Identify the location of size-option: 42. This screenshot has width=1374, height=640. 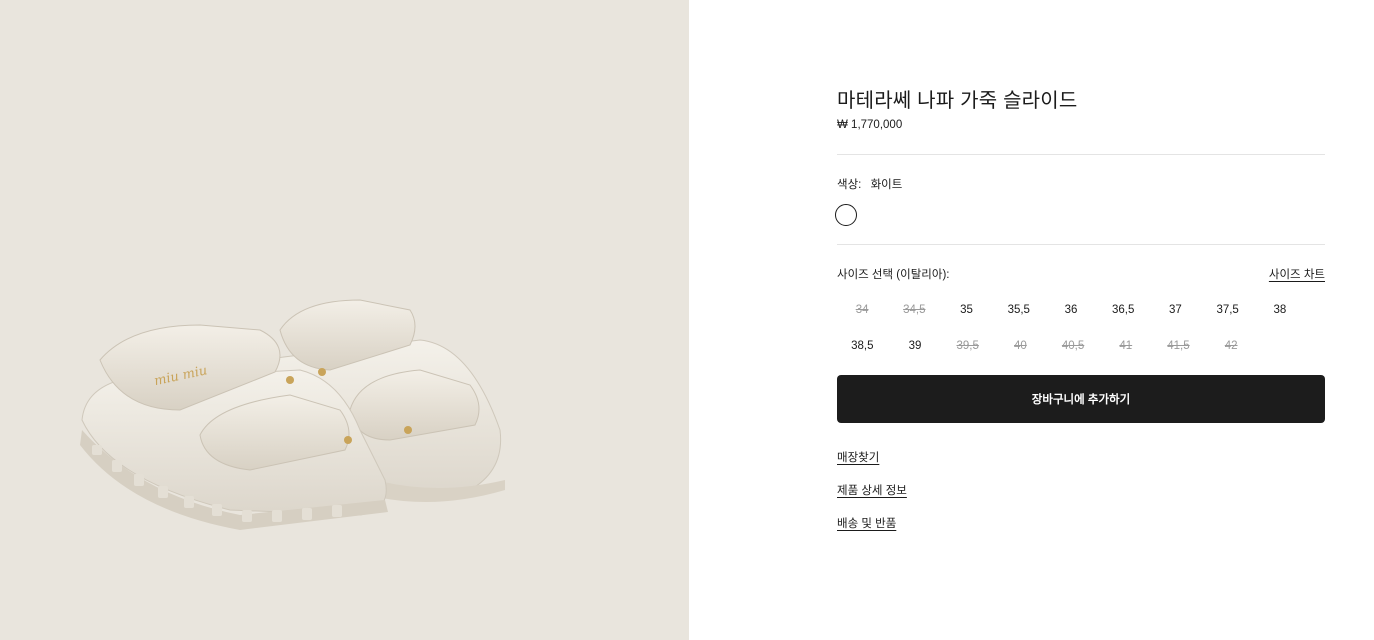
(1231, 346).